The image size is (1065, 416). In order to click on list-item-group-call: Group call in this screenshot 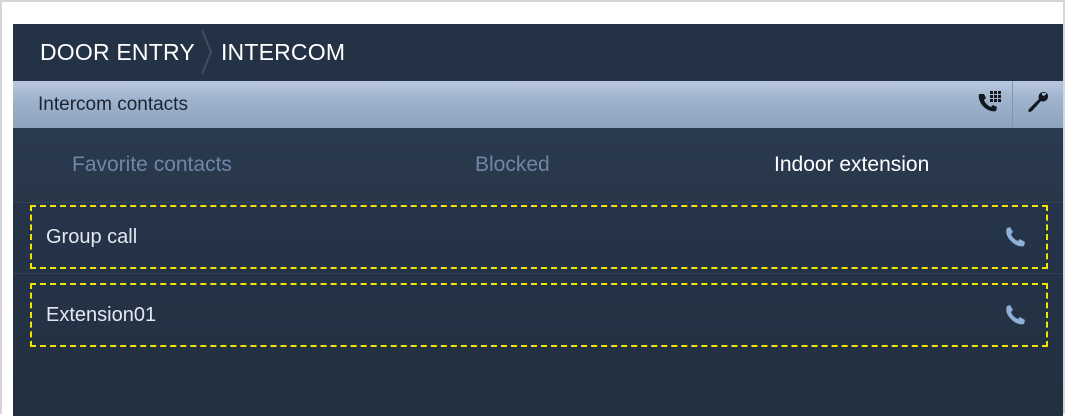, I will do `click(539, 237)`.